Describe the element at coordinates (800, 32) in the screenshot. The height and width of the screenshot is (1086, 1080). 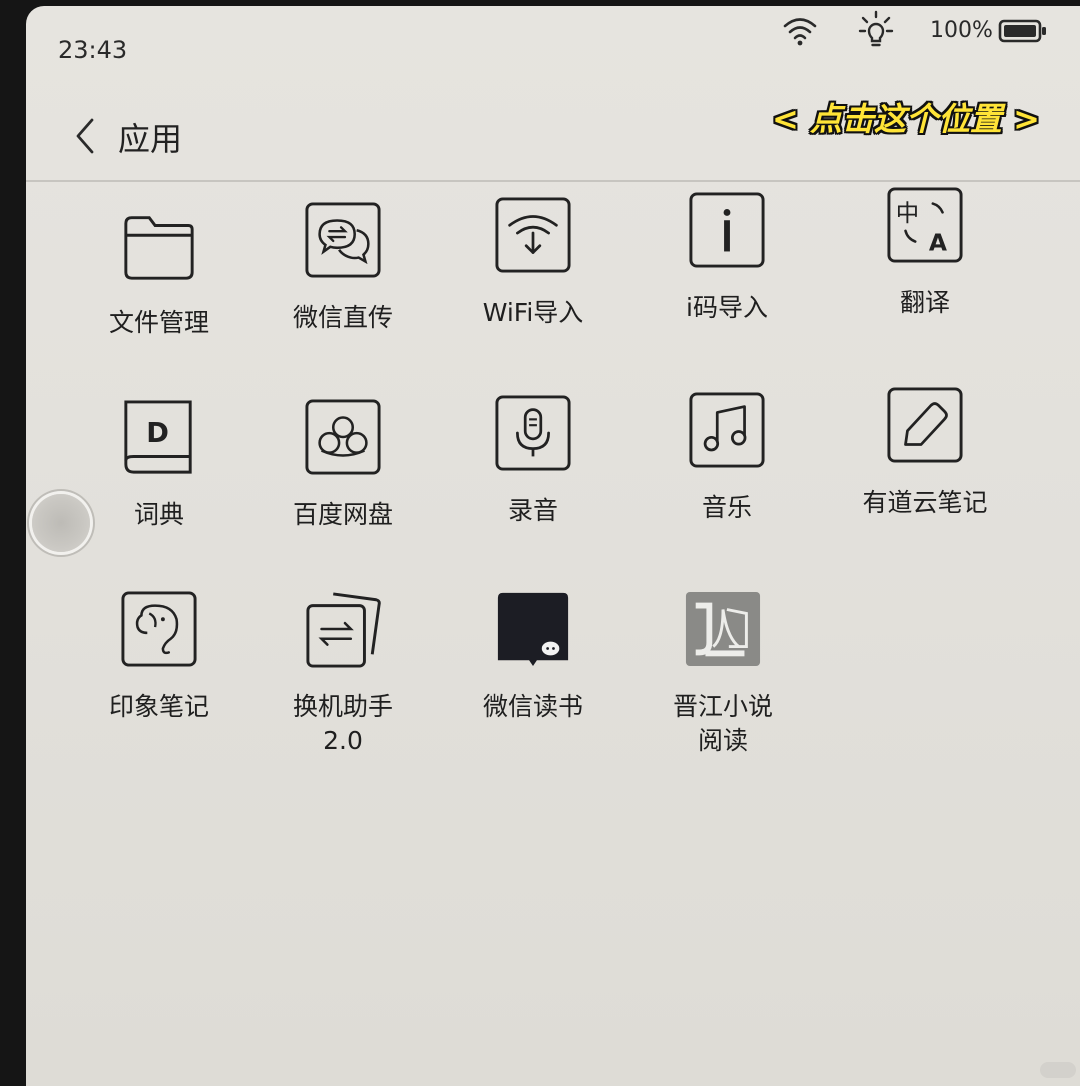
I see `wifi-icon` at that location.